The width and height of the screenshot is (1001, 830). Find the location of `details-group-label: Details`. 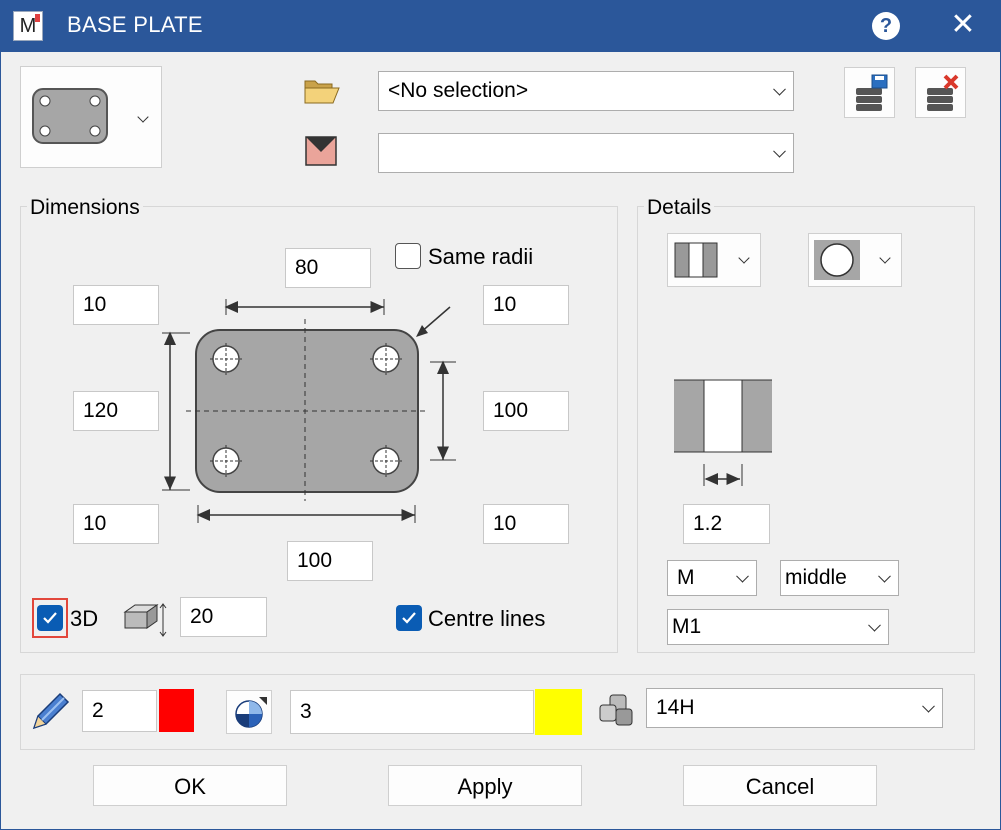

details-group-label: Details is located at coordinates (679, 208).